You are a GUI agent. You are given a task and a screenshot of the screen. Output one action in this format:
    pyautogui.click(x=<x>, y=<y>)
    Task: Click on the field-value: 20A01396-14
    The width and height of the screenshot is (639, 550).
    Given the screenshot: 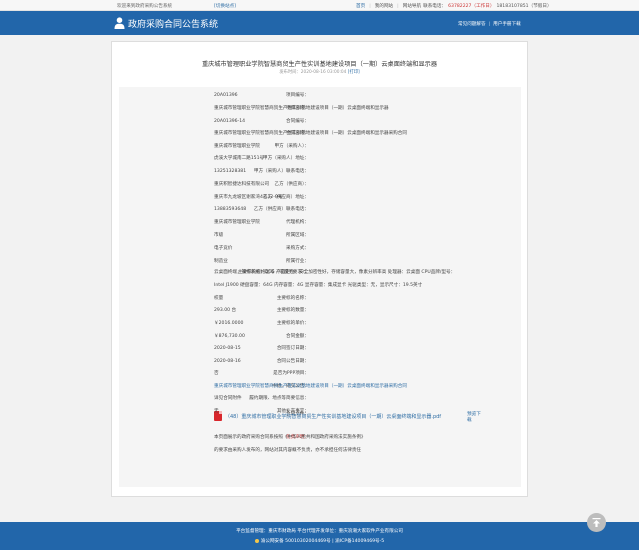 What is the action you would take?
    pyautogui.click(x=230, y=121)
    